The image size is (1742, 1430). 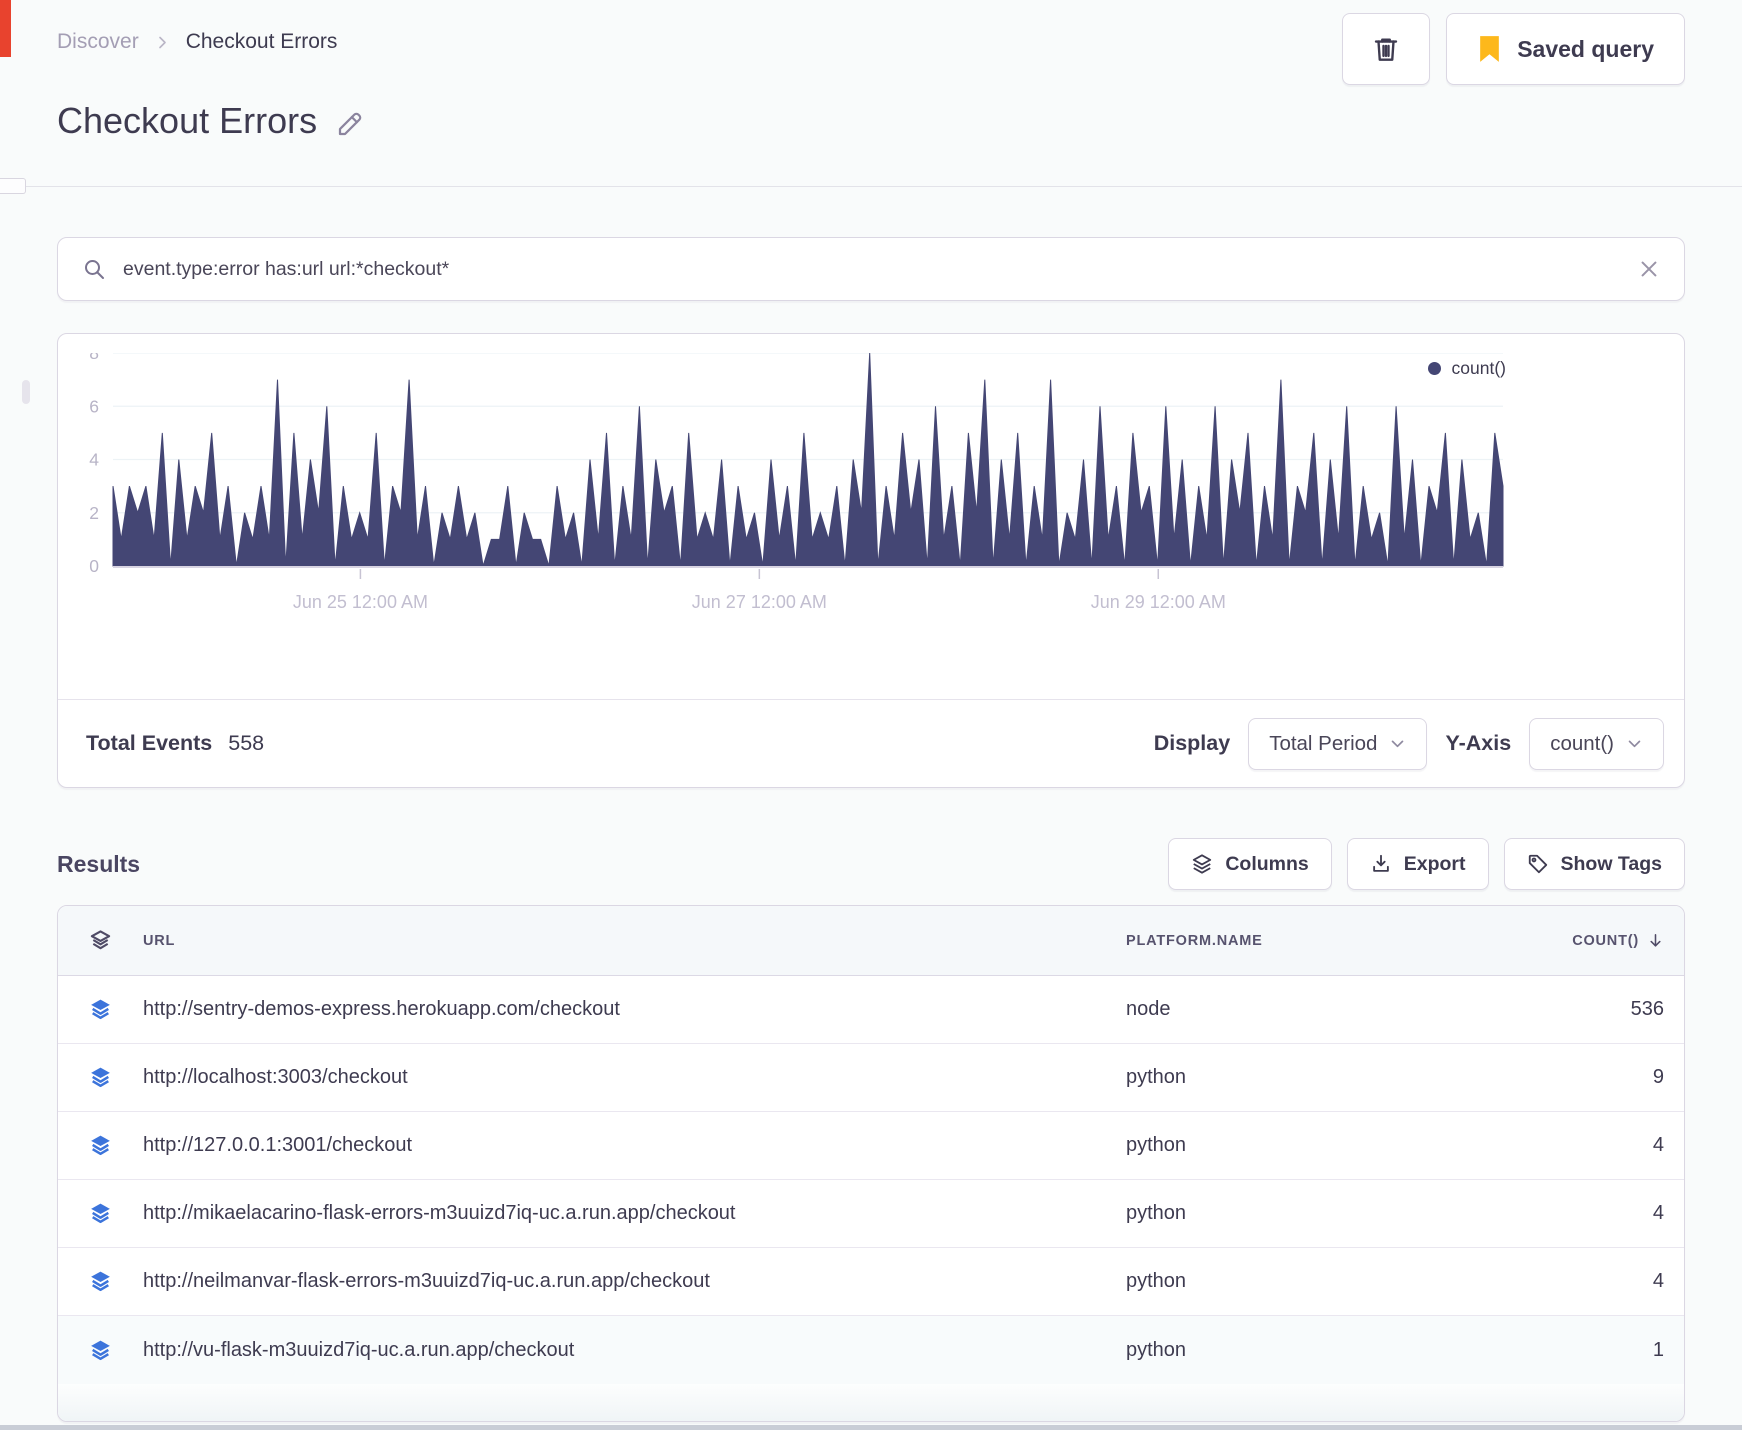 What do you see at coordinates (1316, 941) in the screenshot?
I see `column-header-platform: PLATFORM.NAME` at bounding box center [1316, 941].